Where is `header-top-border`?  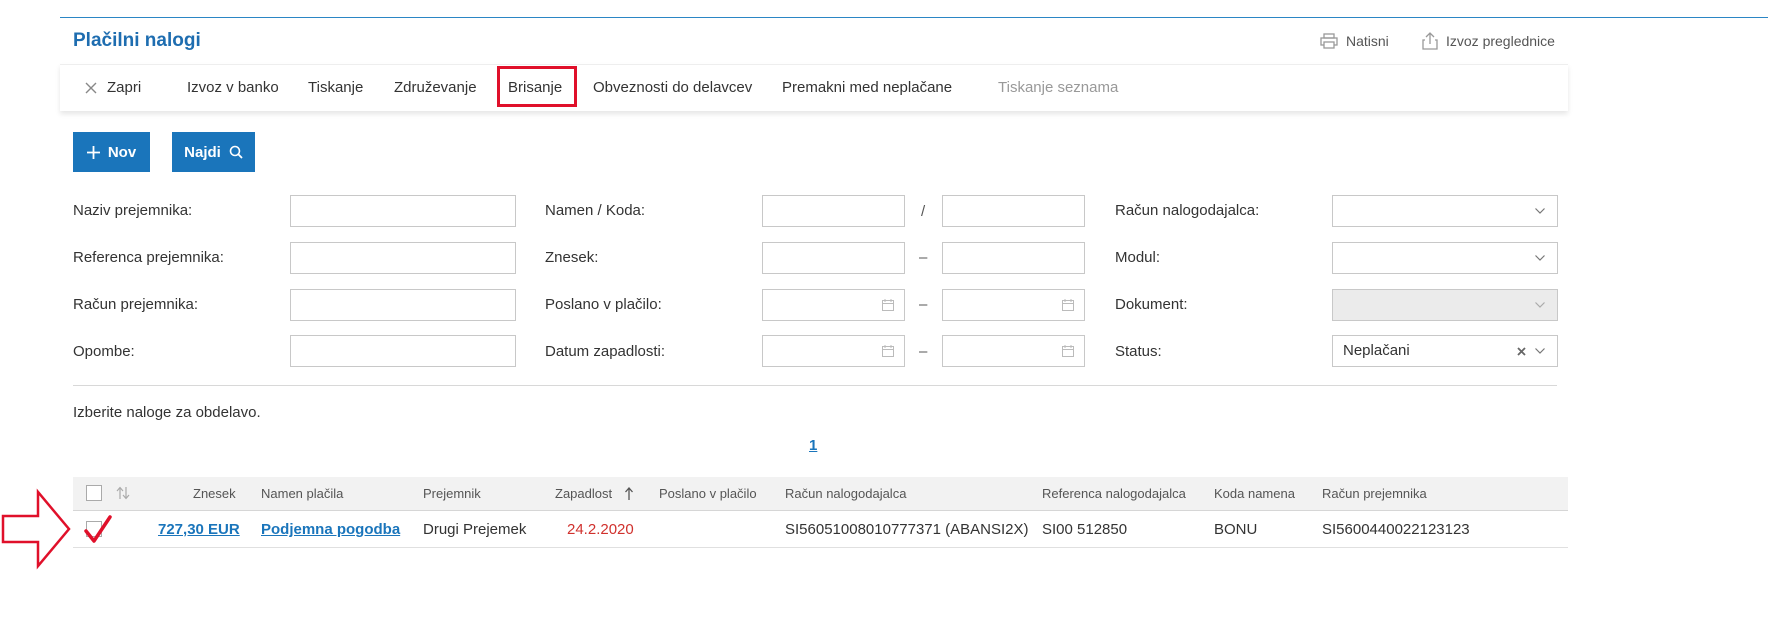 header-top-border is located at coordinates (914, 17).